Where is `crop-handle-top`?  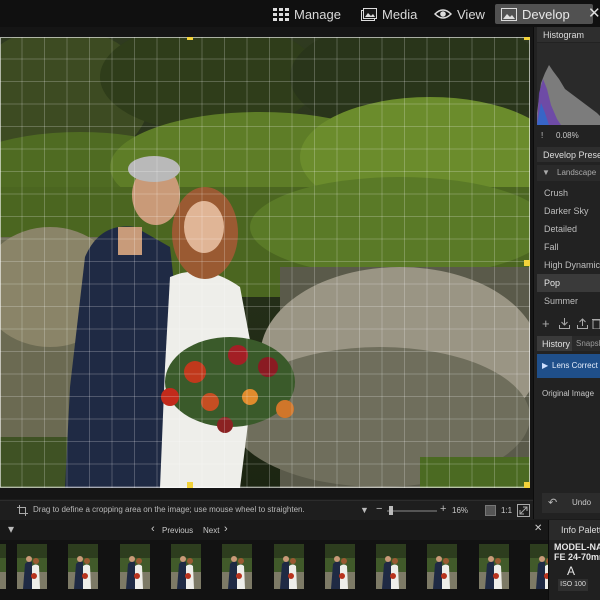
crop-handle-top is located at coordinates (190, 38).